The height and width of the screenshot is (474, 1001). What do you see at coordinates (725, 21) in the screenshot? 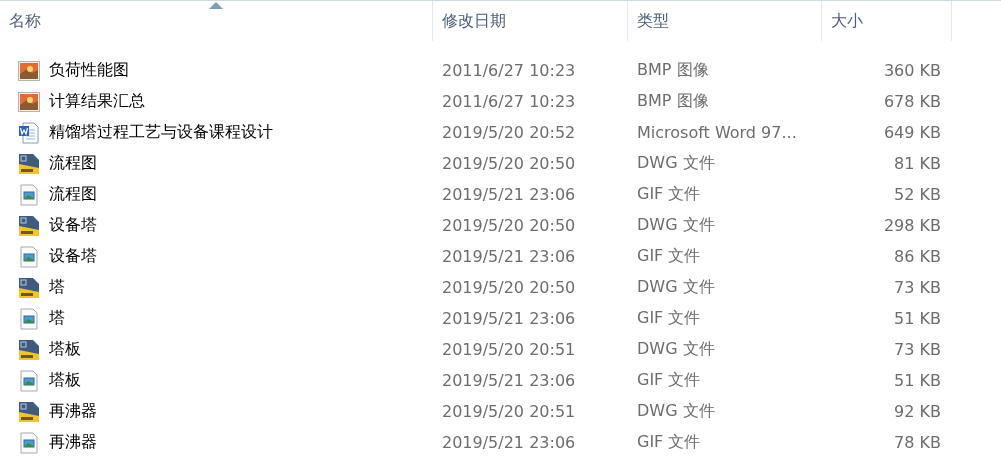
I see `column-header: 类型` at bounding box center [725, 21].